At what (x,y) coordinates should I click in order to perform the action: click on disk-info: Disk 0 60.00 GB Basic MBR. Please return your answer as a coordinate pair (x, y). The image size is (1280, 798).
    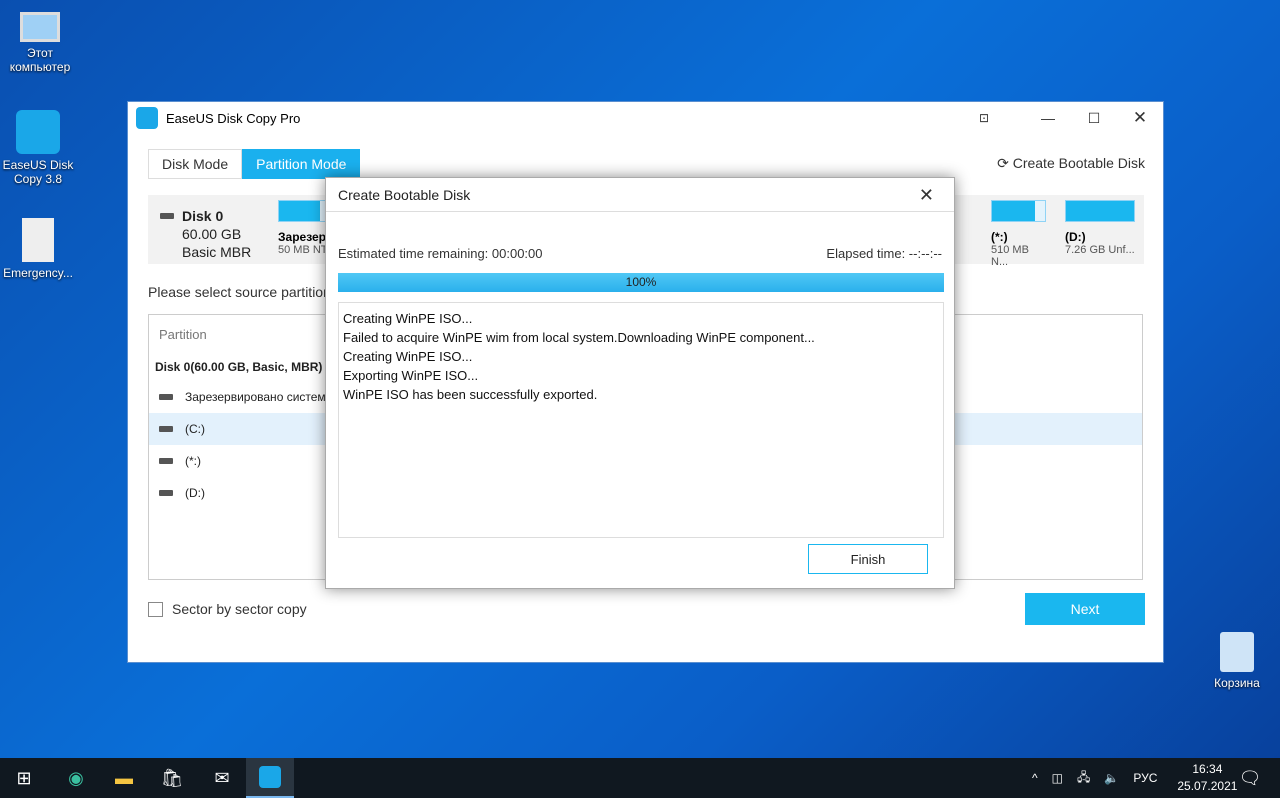
    Looking at the image, I should click on (205, 234).